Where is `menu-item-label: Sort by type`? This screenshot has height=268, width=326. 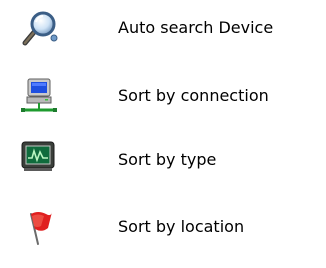 menu-item-label: Sort by type is located at coordinates (167, 159).